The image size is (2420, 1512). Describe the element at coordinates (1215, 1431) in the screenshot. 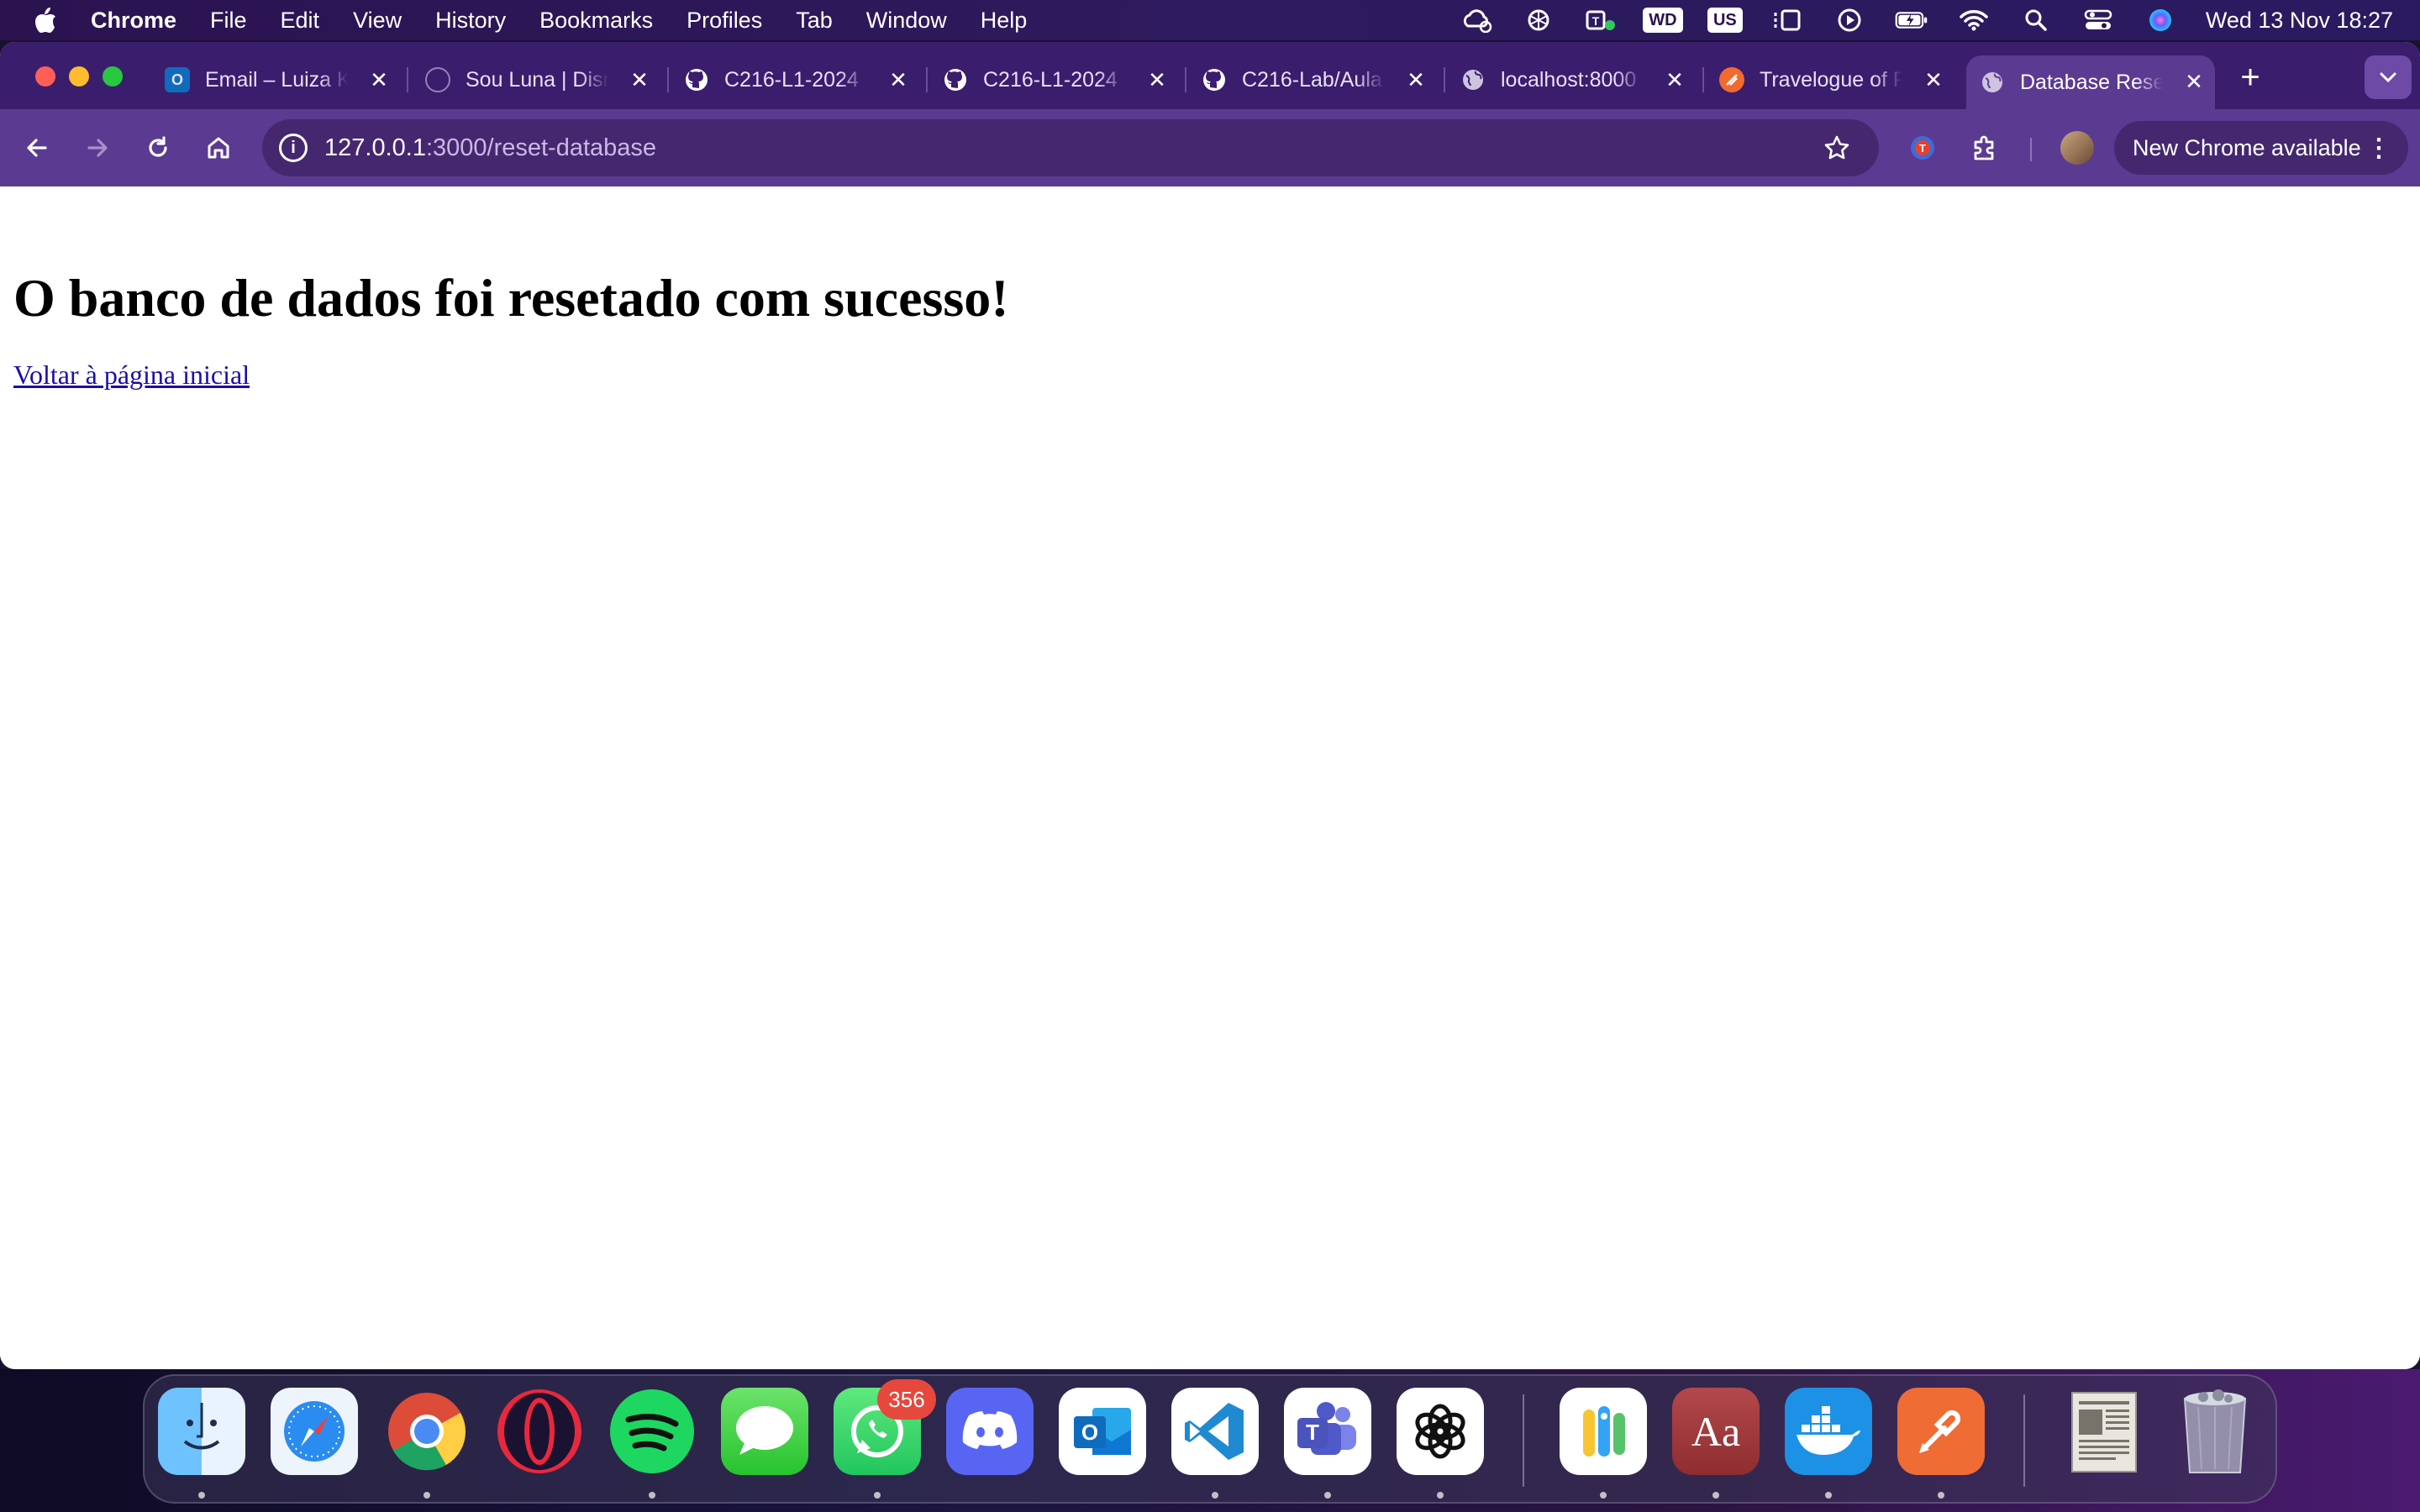

I see `vscode-icon` at that location.